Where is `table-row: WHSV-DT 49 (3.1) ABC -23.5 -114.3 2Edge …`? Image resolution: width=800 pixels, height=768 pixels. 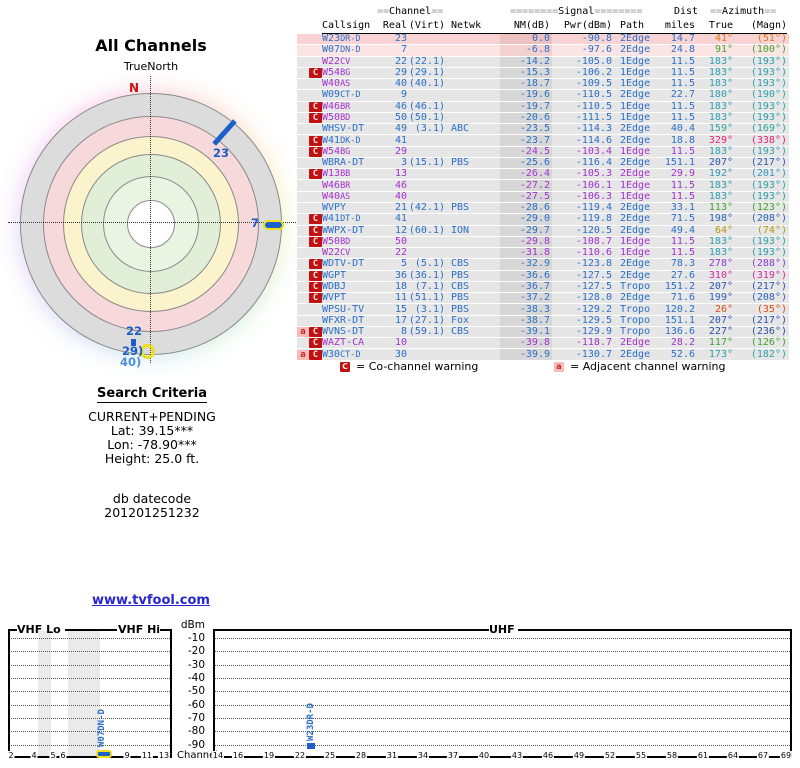
table-row: WHSV-DT 49 (3.1) ABC -23.5 -114.3 2Edge … is located at coordinates (543, 129).